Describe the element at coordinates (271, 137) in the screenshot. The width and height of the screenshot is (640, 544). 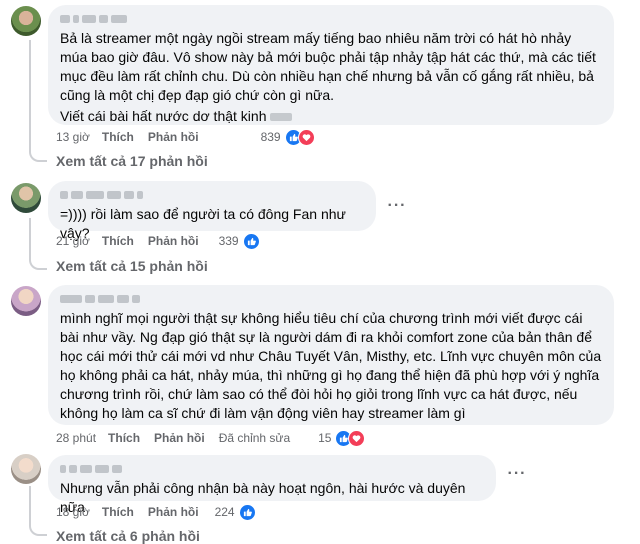
I see `reaction-count: 839` at that location.